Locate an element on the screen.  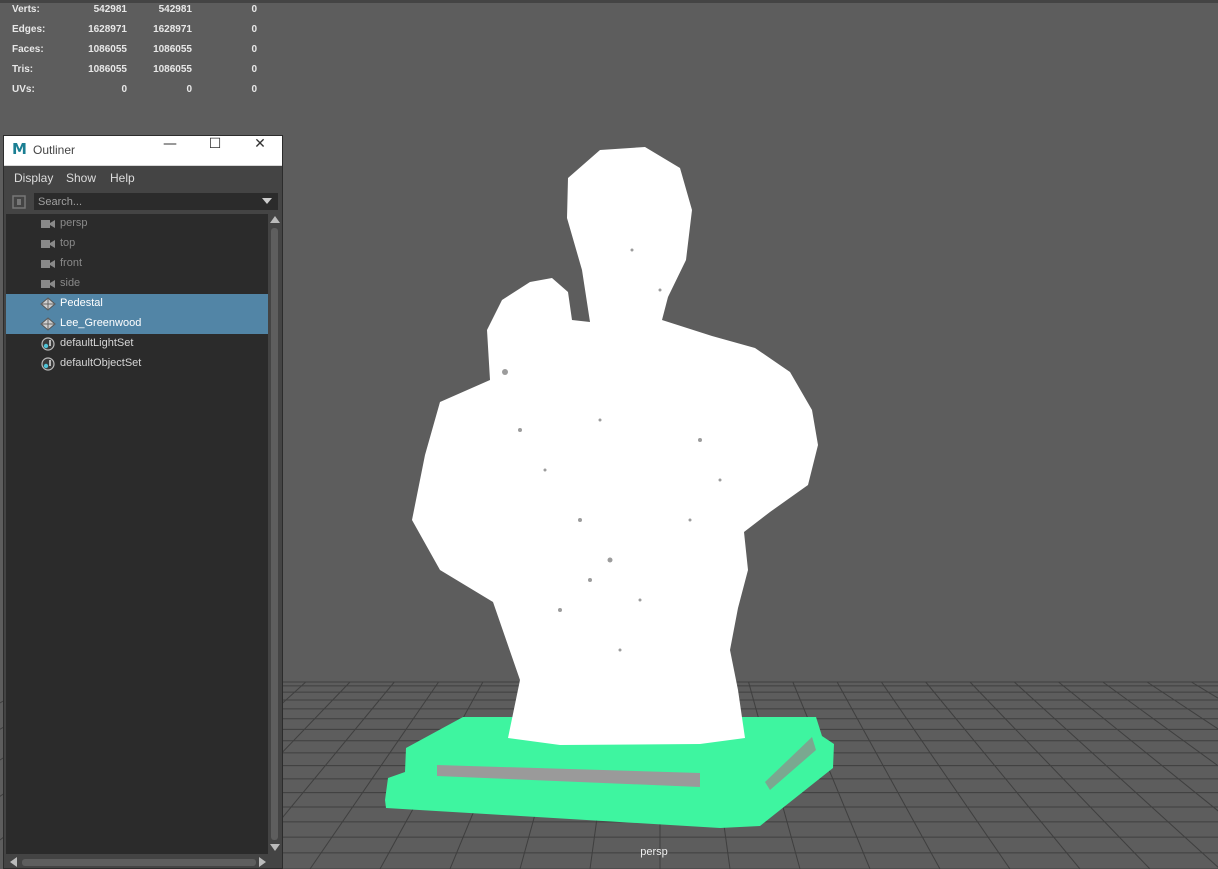
hud-label: Verts: is located at coordinates (26, 9).